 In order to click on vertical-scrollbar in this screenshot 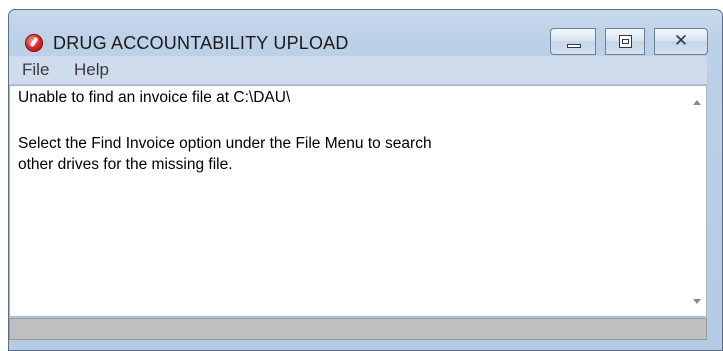, I will do `click(697, 201)`.